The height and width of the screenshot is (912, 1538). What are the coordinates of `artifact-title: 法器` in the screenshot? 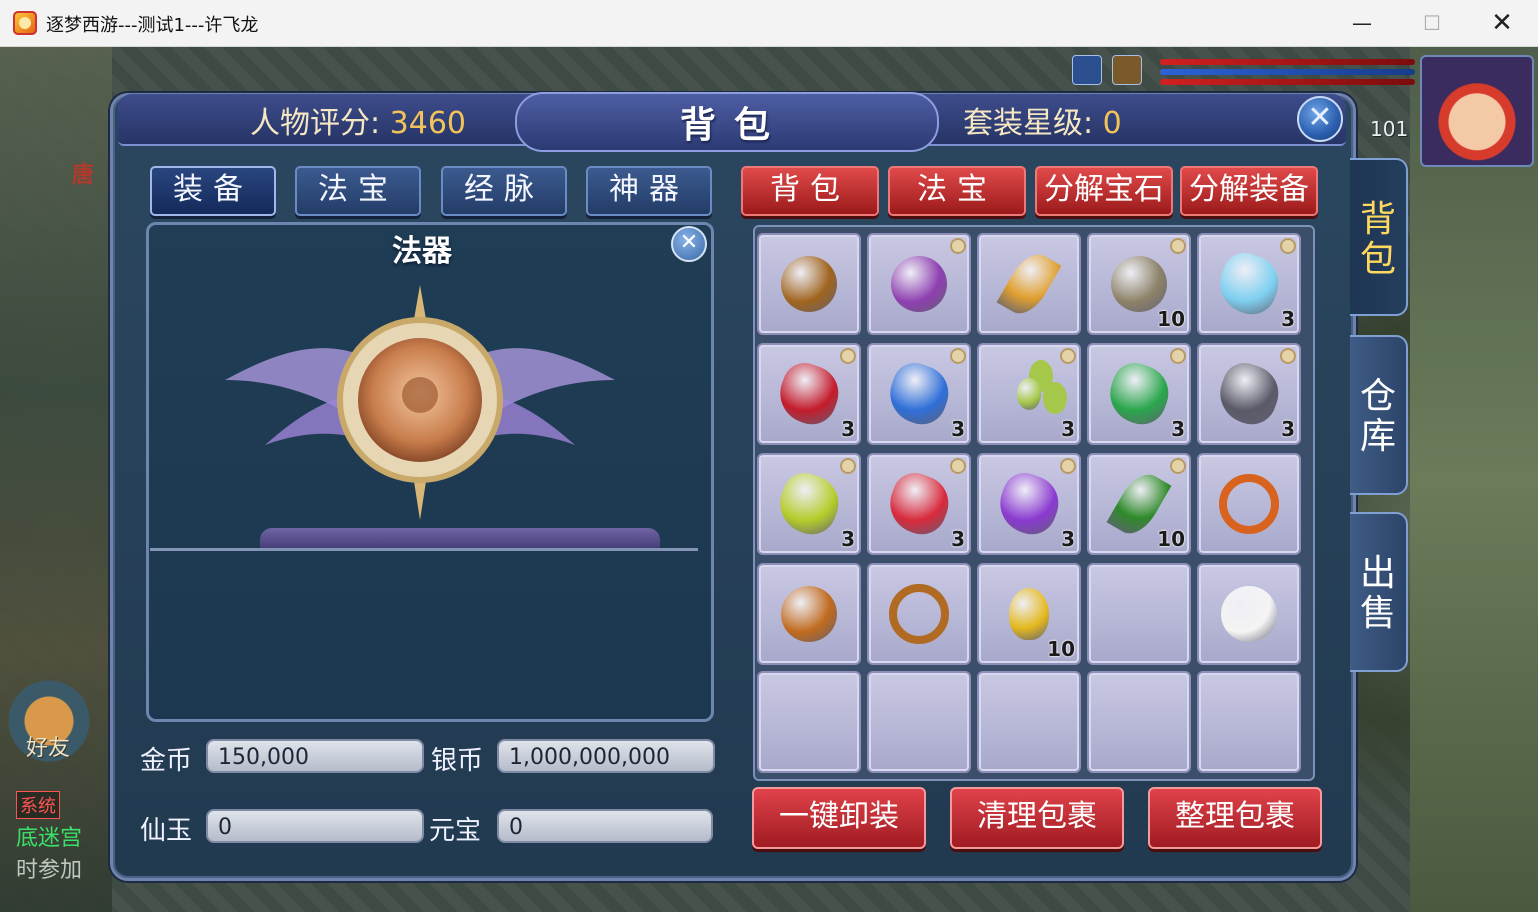 It's located at (422, 251).